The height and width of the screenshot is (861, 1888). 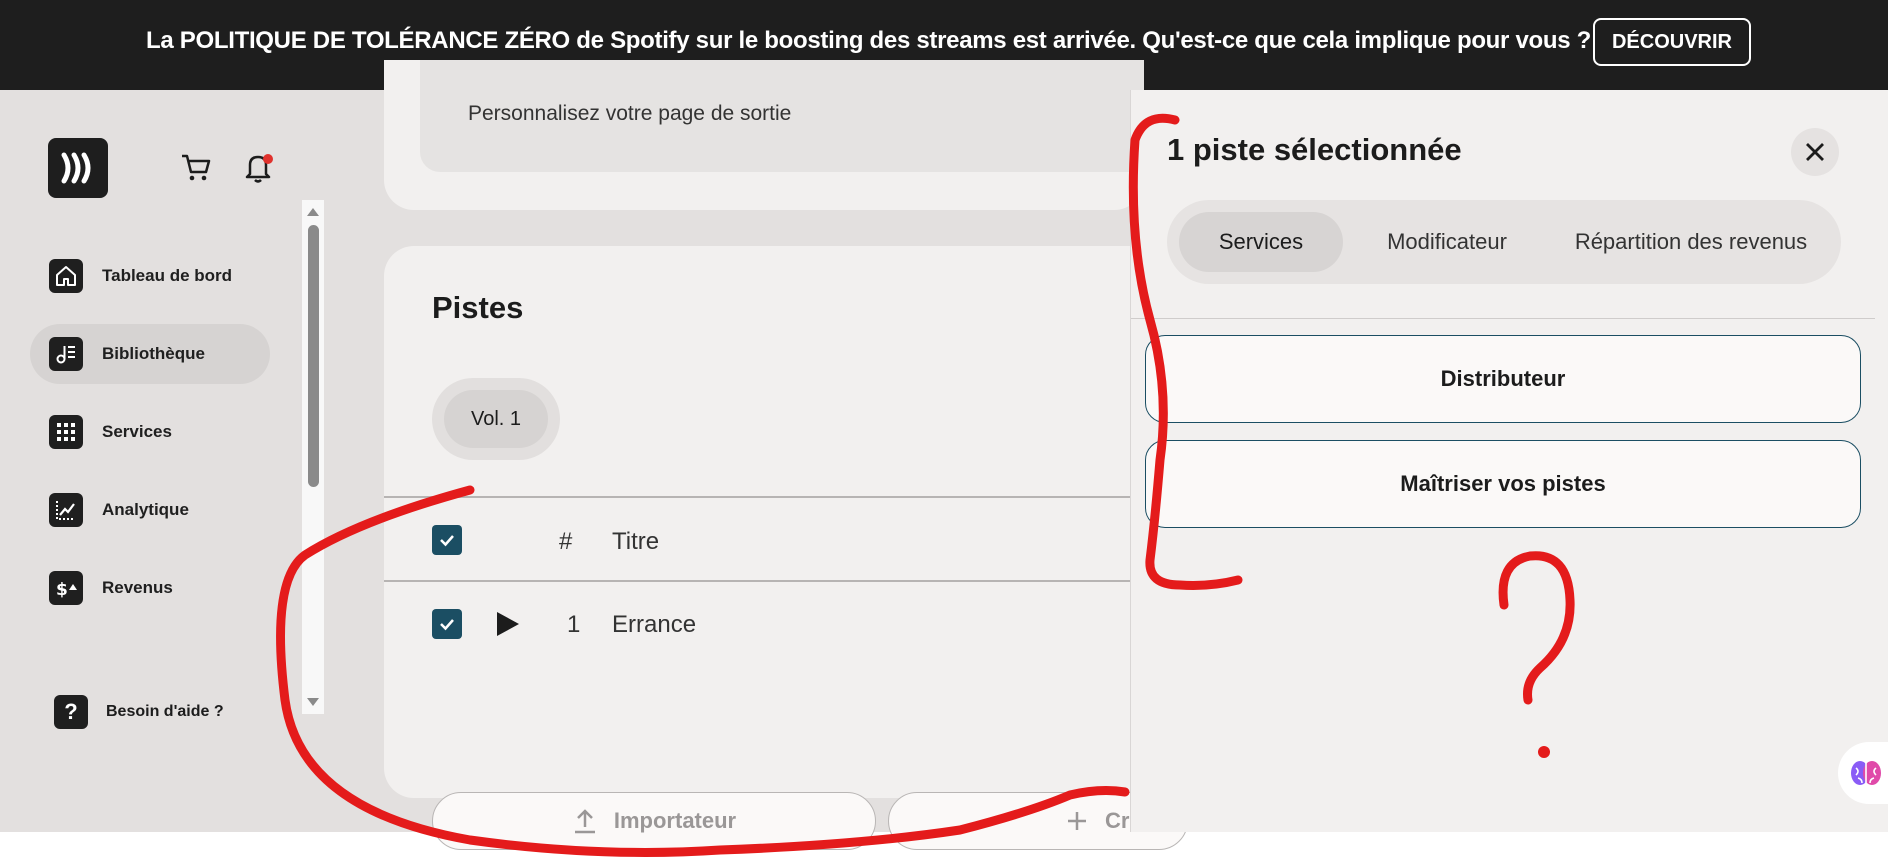 I want to click on plus-icon, so click(x=1077, y=821).